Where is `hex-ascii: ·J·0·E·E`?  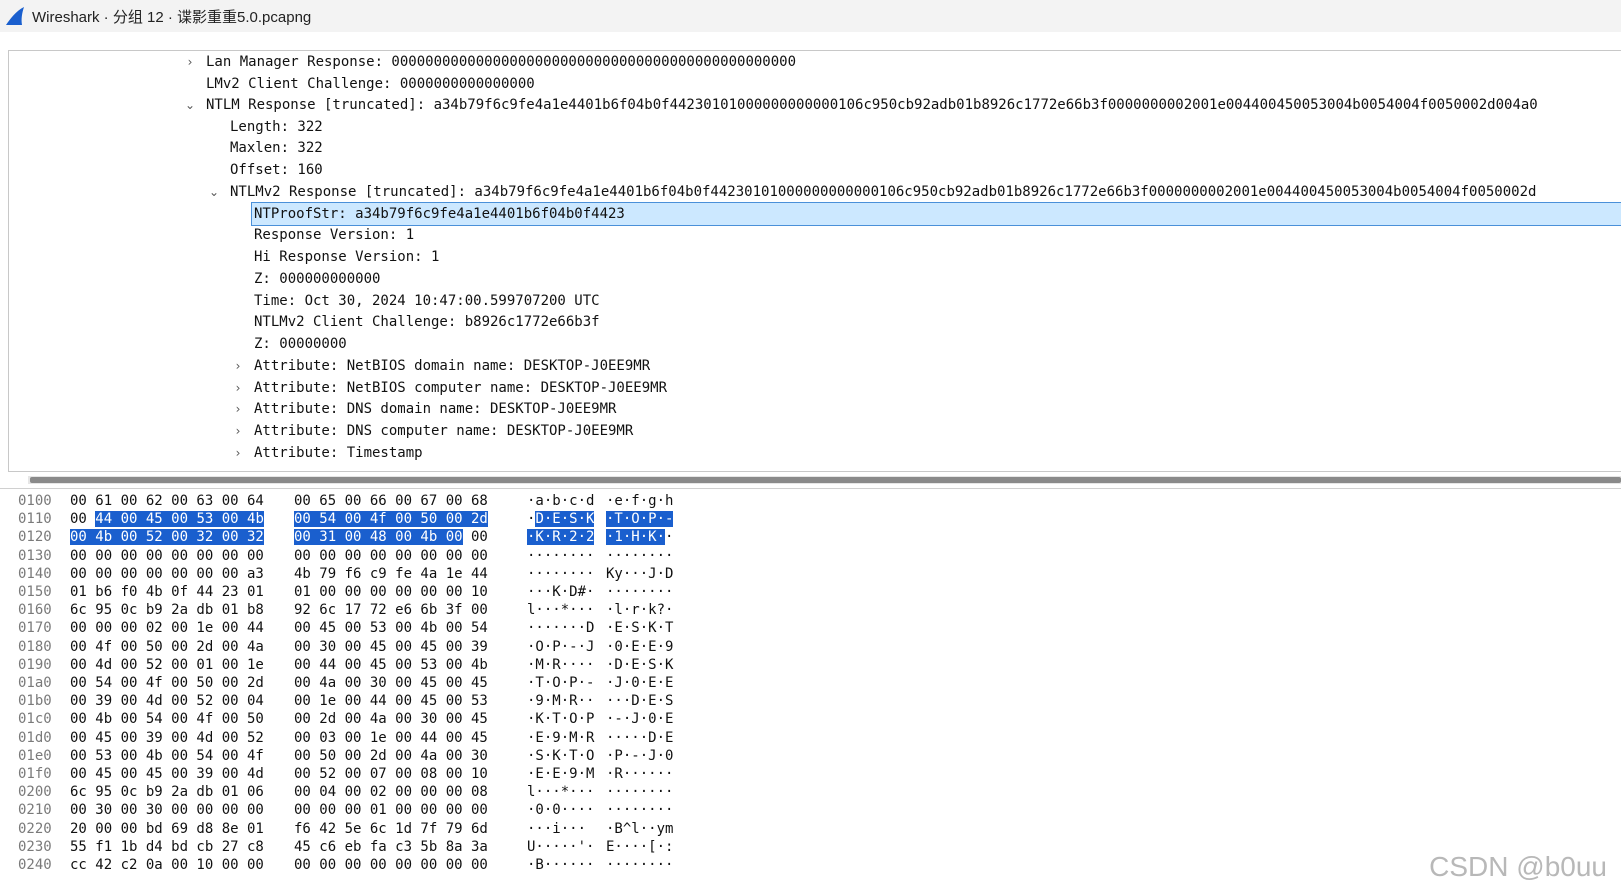
hex-ascii: ·J·0·E·E is located at coordinates (639, 683).